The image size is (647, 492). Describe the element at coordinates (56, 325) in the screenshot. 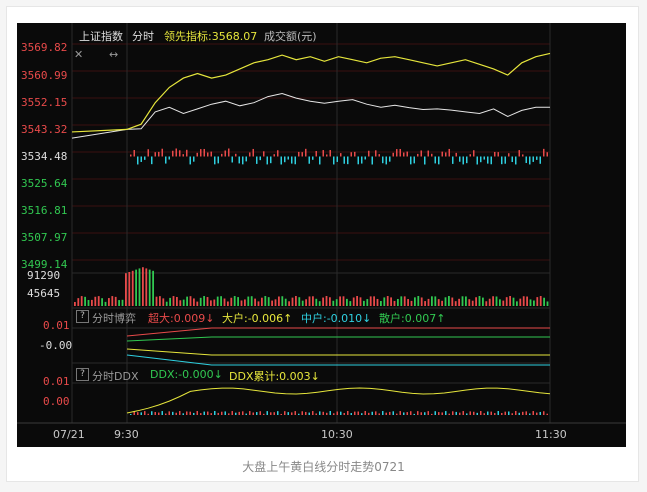

I see `game-tick: 0.01` at that location.